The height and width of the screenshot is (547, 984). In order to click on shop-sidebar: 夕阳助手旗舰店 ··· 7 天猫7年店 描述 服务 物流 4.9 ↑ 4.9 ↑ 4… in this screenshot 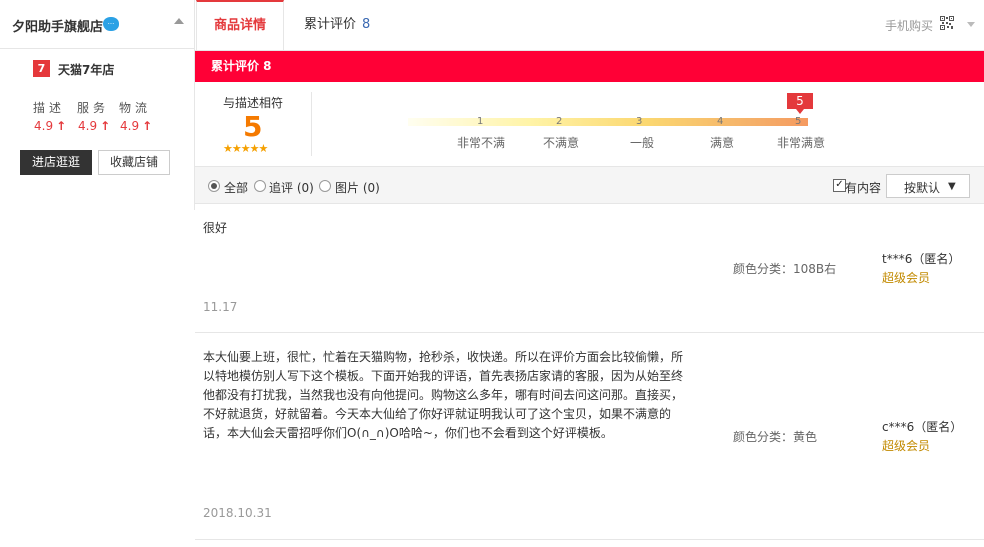, I will do `click(97, 105)`.